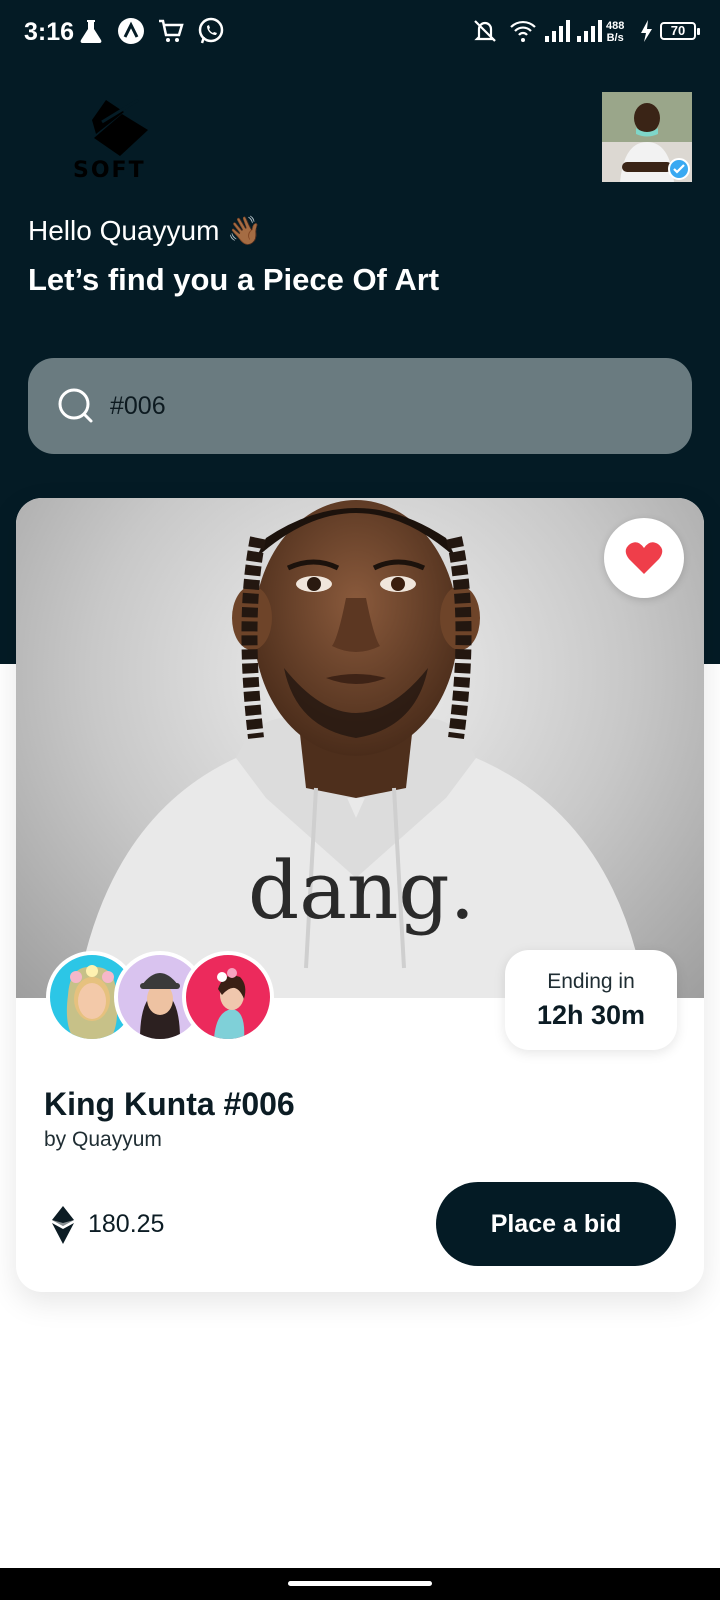 The image size is (720, 1600). Describe the element at coordinates (171, 30) in the screenshot. I see `cart-icon` at that location.